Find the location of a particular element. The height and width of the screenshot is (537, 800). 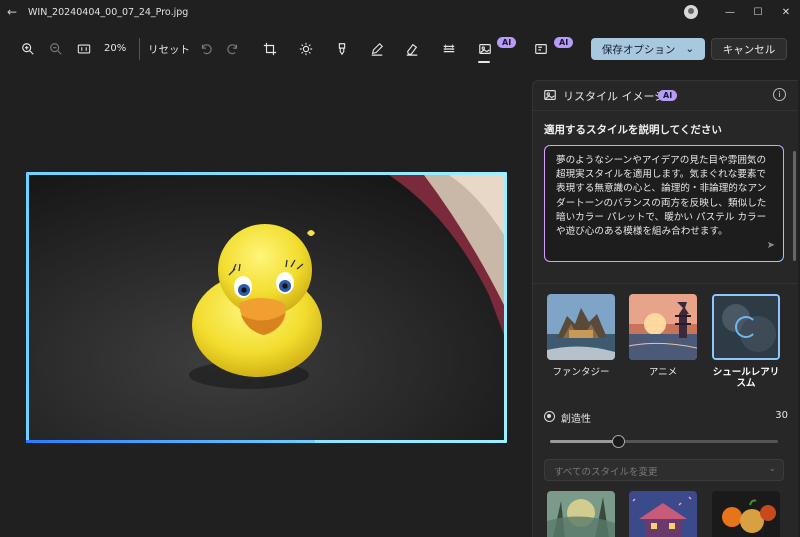

reset-button: リセット is located at coordinates (169, 49).